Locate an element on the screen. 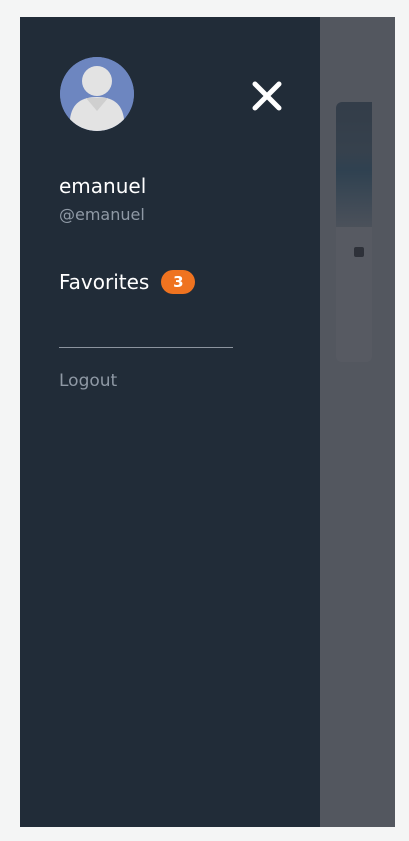 This screenshot has width=409, height=841. favorites-label: Favorites is located at coordinates (104, 282).